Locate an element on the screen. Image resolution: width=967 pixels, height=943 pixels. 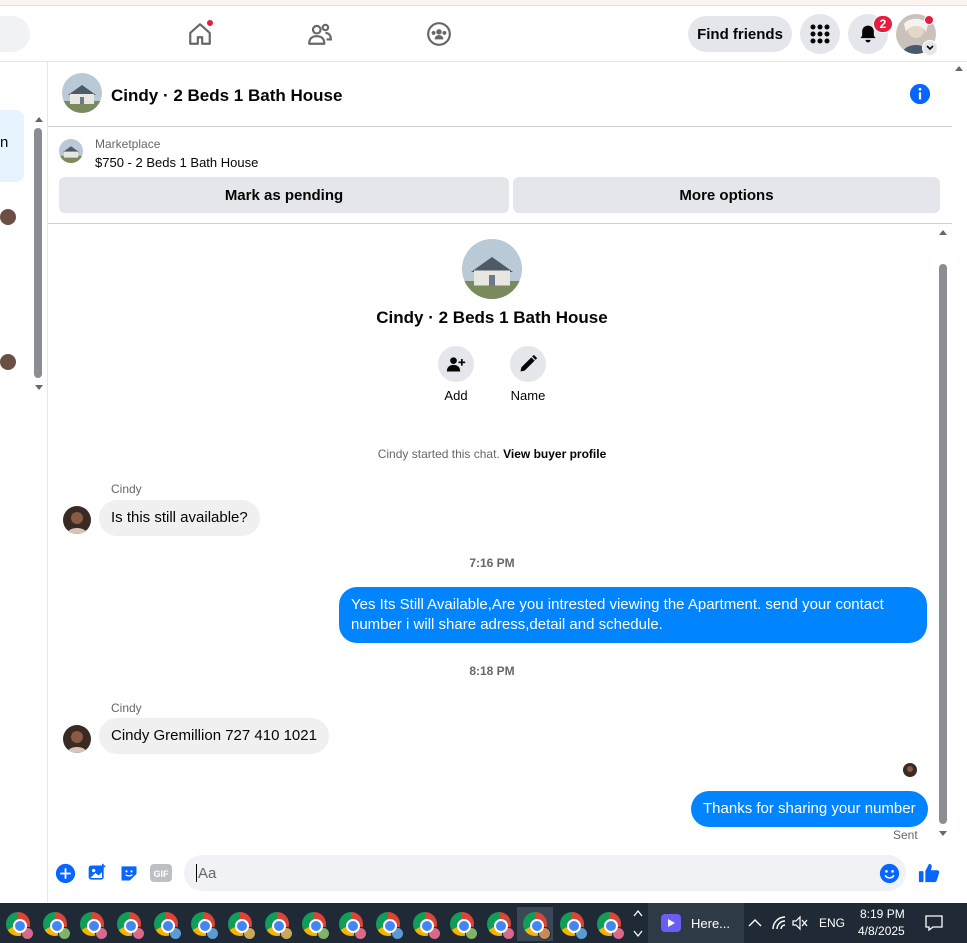
account-notification-dot is located at coordinates (929, 20).